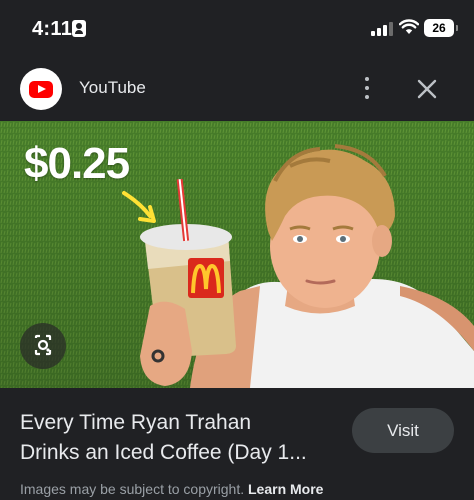 The image size is (474, 500). I want to click on lens-glyph-icon, so click(43, 345).